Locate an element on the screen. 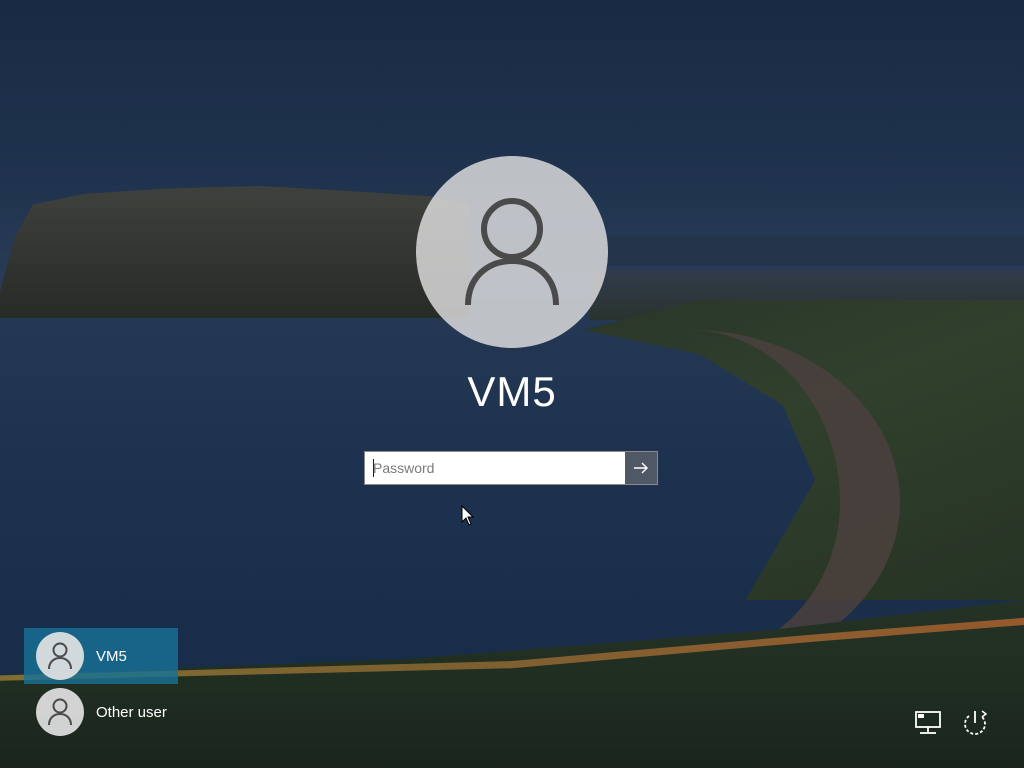 This screenshot has height=768, width=1024. user-avatar-large is located at coordinates (512, 252).